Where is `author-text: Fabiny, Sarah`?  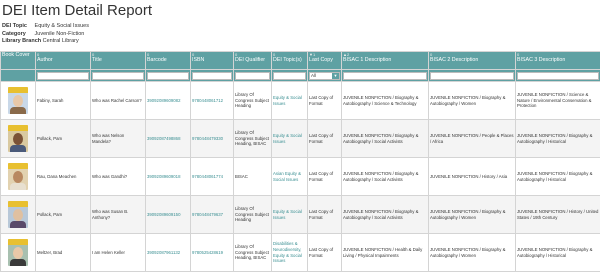
author-text: Fabiny, Sarah is located at coordinates (50, 100).